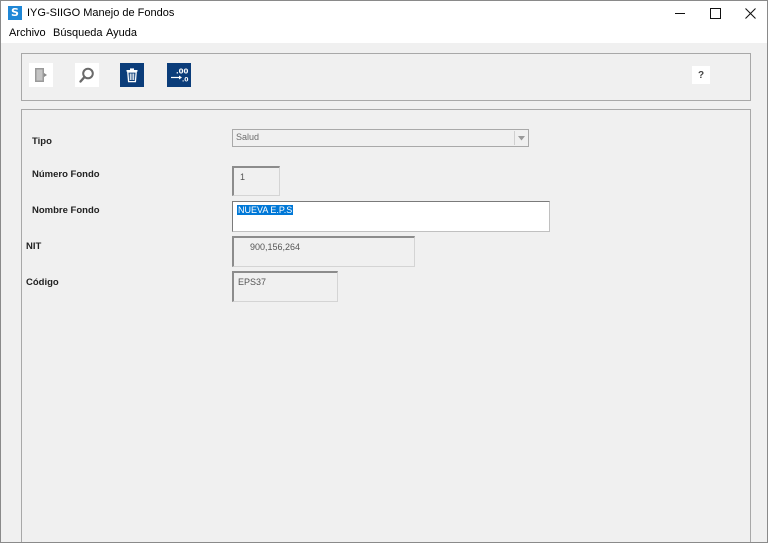 The width and height of the screenshot is (768, 543). Describe the element at coordinates (42, 282) in the screenshot. I see `codigo-label: Código` at that location.